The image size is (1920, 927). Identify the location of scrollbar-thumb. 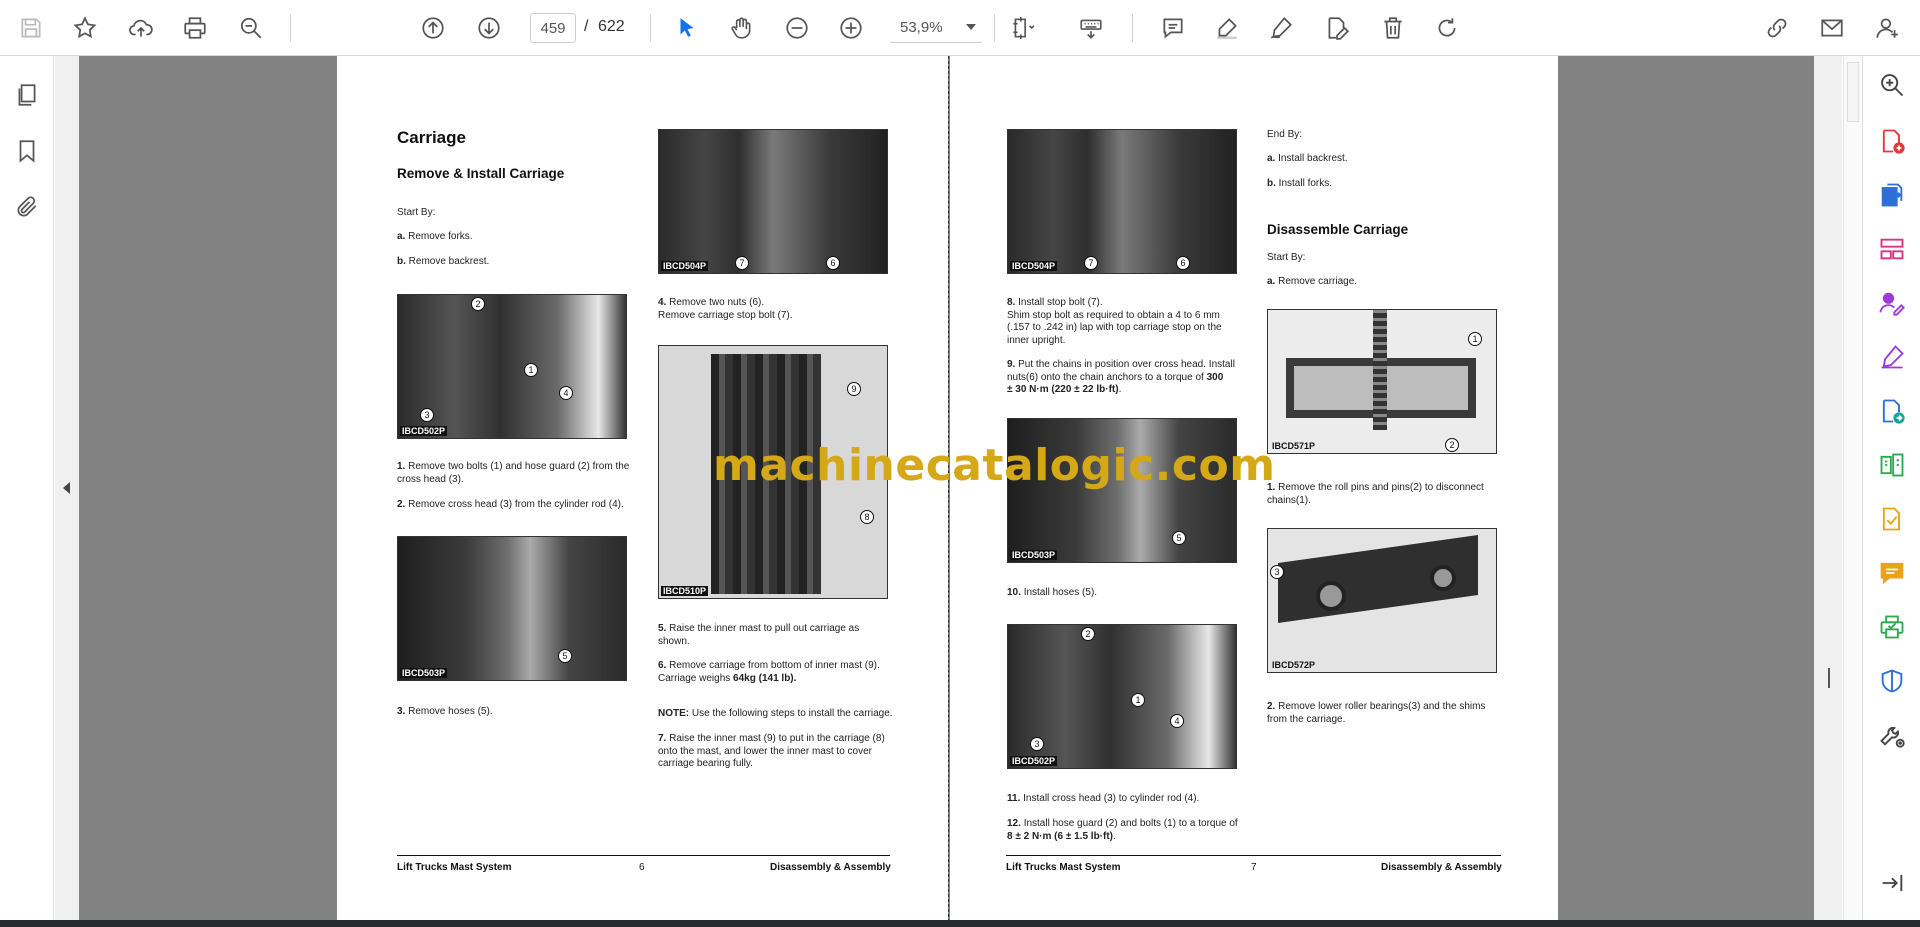
(1853, 92).